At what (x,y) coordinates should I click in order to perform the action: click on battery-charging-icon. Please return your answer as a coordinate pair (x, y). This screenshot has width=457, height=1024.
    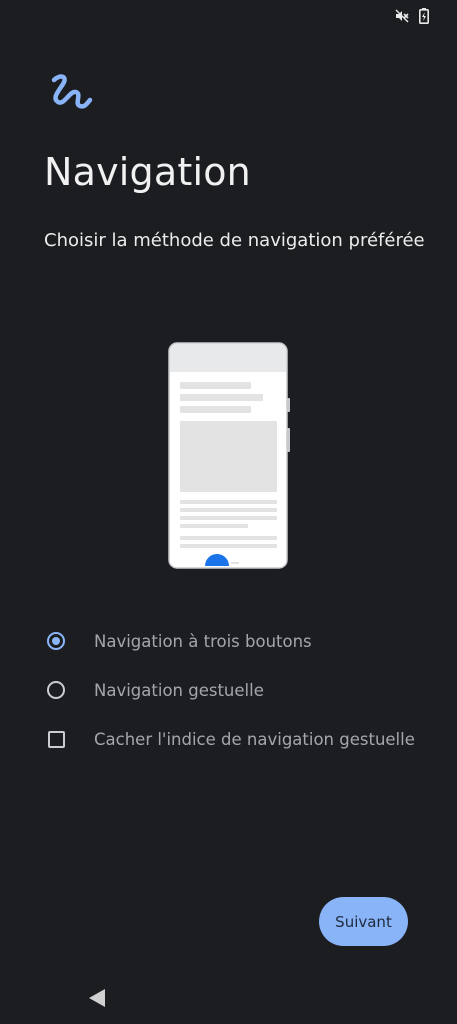
    Looking at the image, I should click on (424, 16).